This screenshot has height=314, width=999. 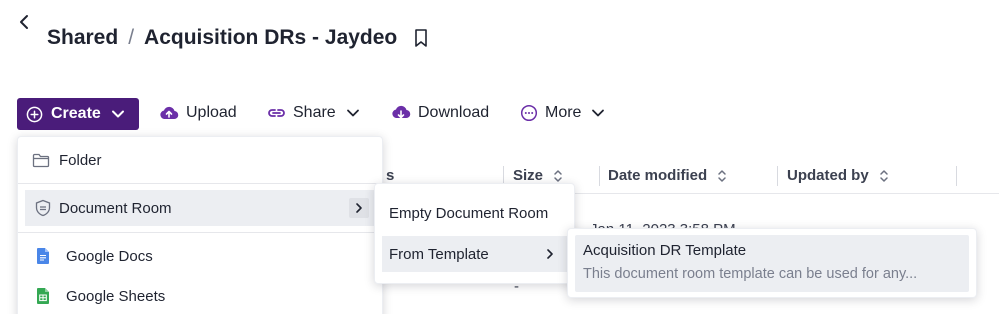 I want to click on bookmark-button, so click(x=422, y=39).